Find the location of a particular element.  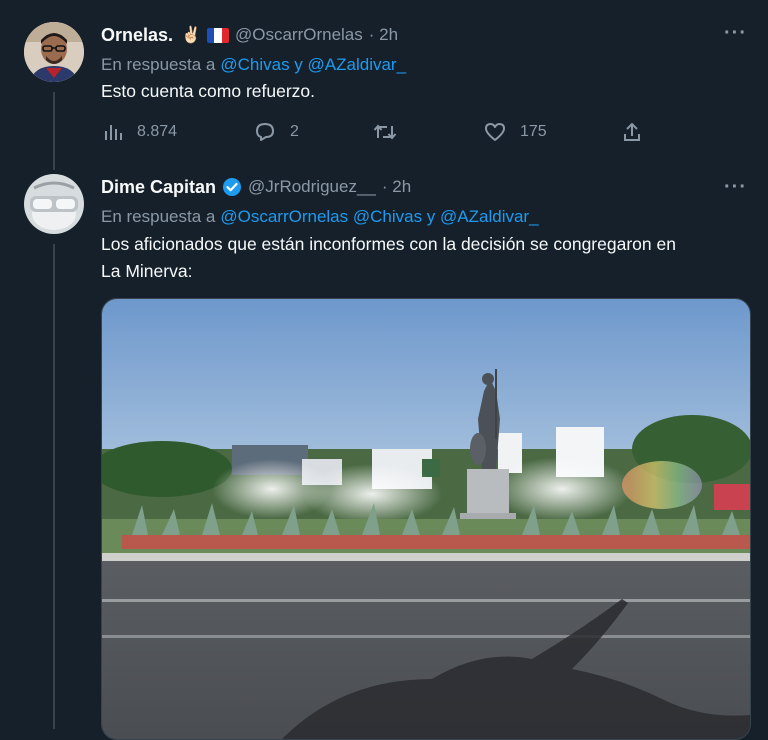

avatar-dime-capitan-image is located at coordinates (54, 204).